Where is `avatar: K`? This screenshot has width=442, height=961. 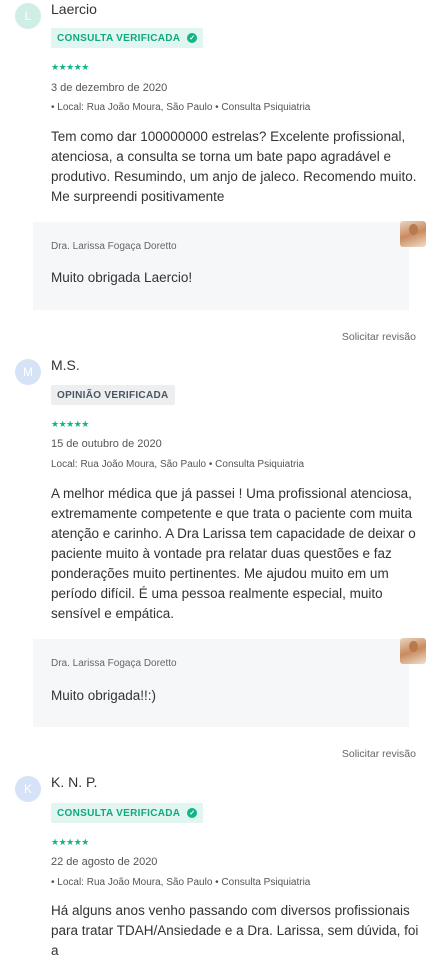 avatar: K is located at coordinates (28, 789).